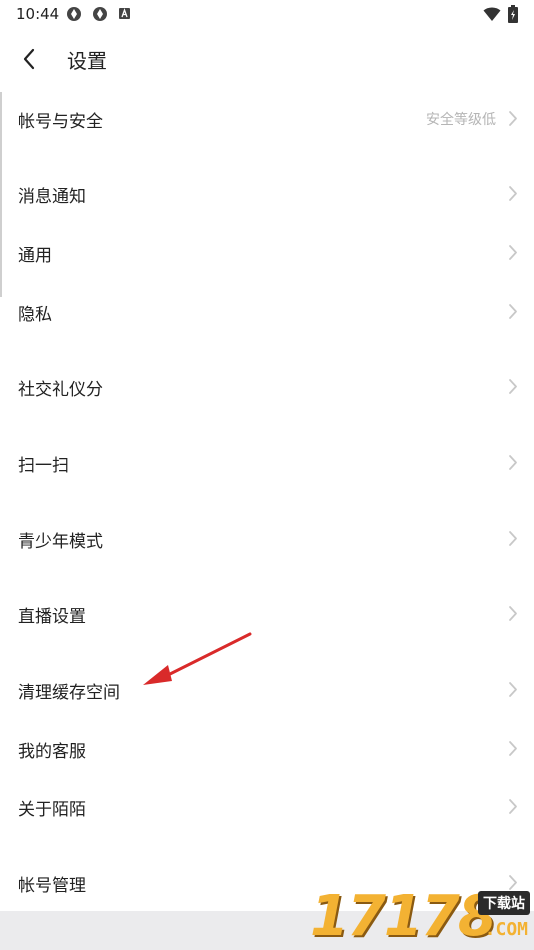  What do you see at coordinates (267, 15) in the screenshot?
I see `status-bar: 10:44` at bounding box center [267, 15].